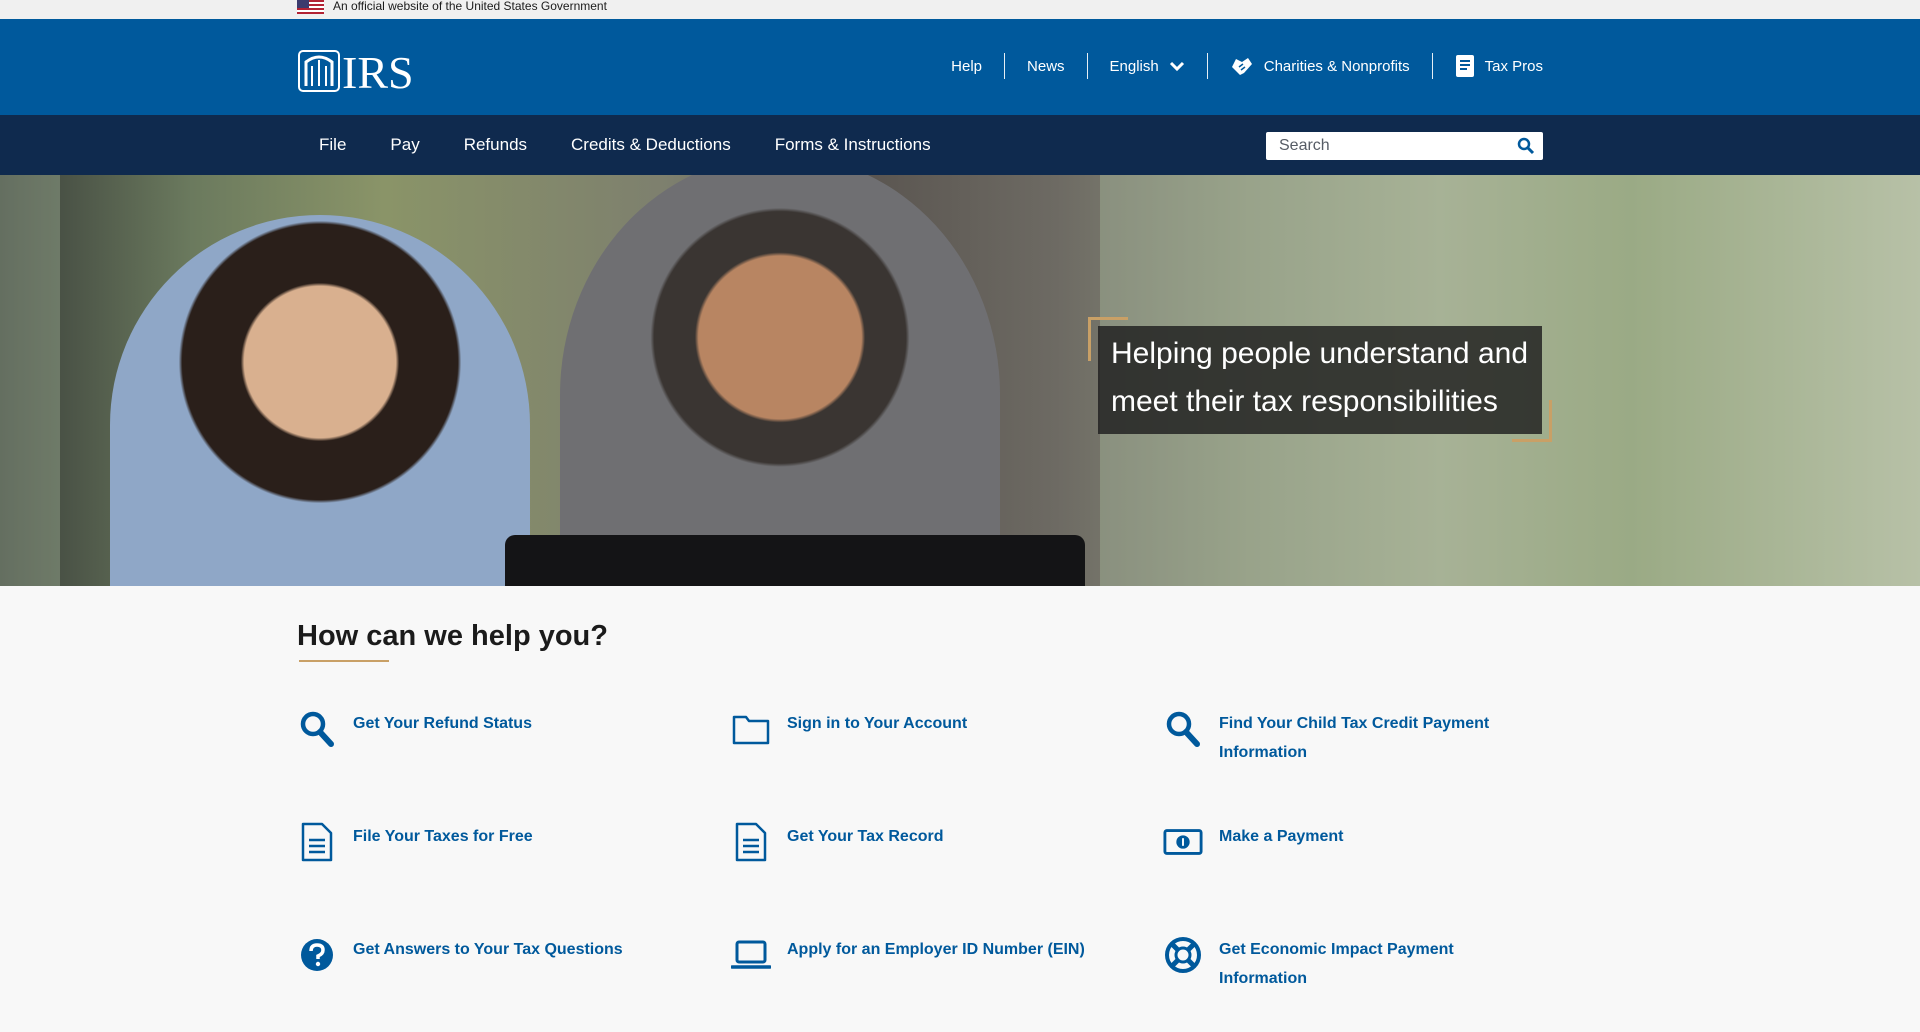 The image size is (1920, 1032). Describe the element at coordinates (1336, 964) in the screenshot. I see `card-label: Get Economic Impact Payment Information` at that location.